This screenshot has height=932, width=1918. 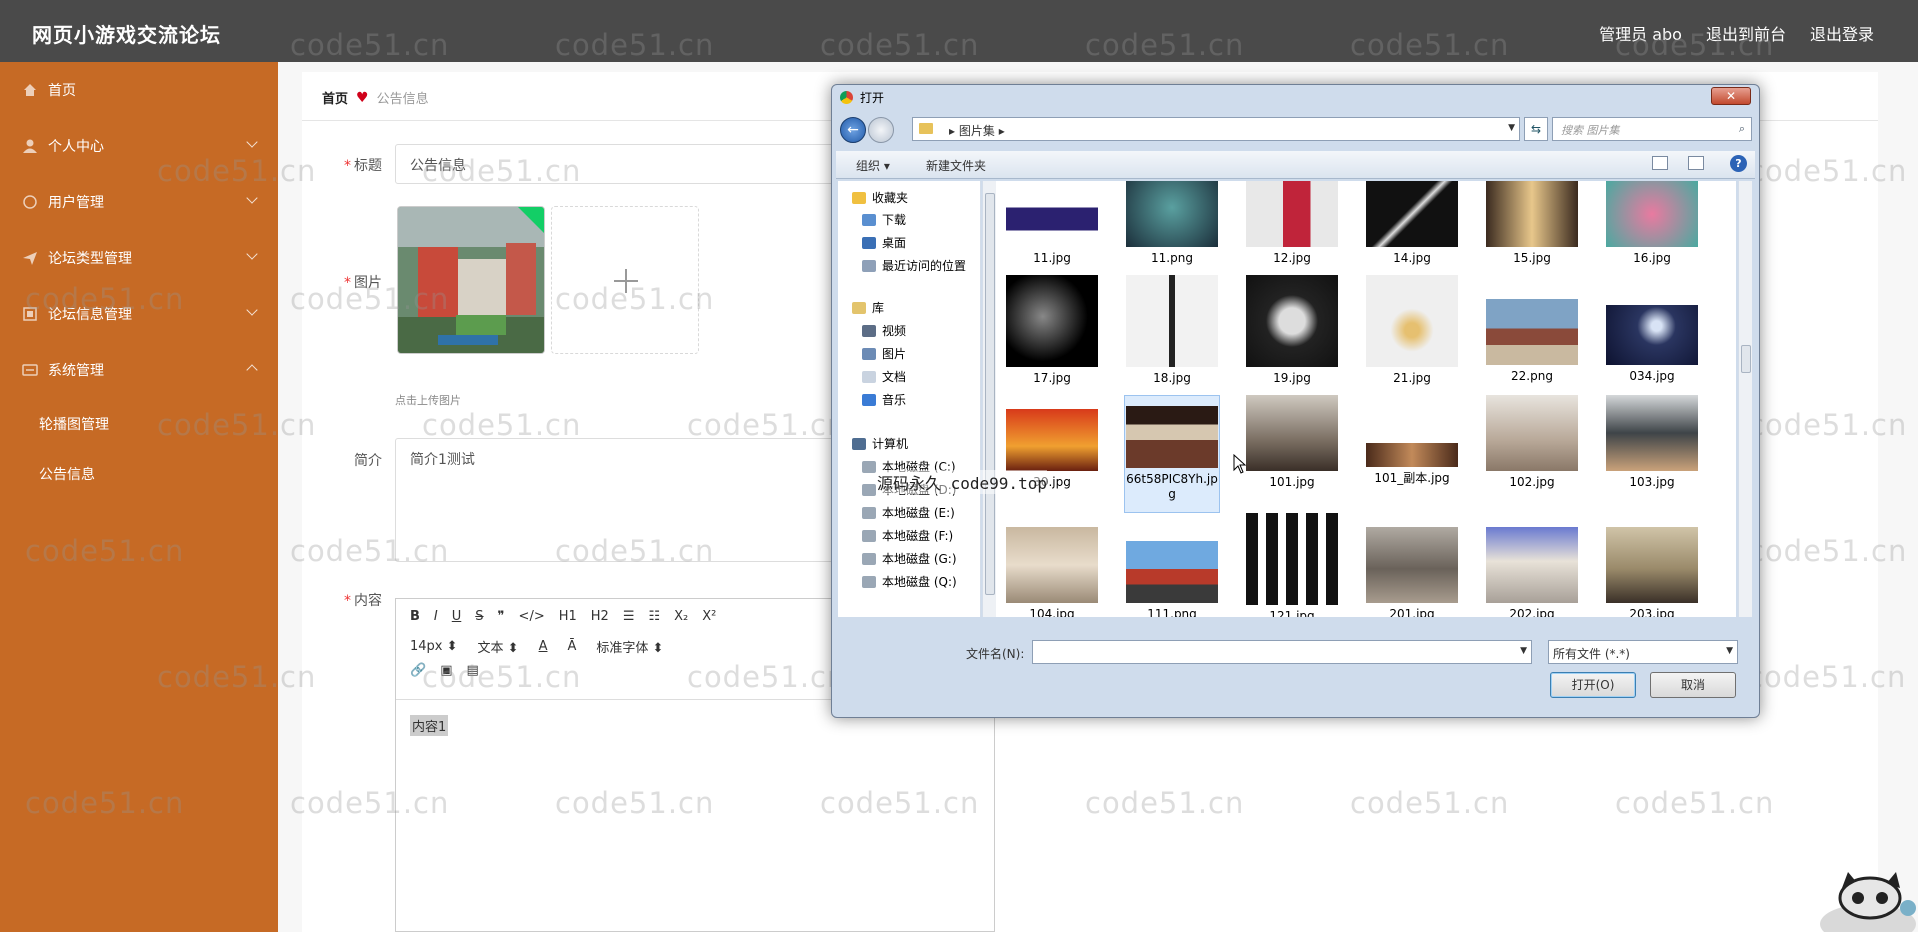 What do you see at coordinates (1532, 223) in the screenshot?
I see `file-item: 15.jpg` at bounding box center [1532, 223].